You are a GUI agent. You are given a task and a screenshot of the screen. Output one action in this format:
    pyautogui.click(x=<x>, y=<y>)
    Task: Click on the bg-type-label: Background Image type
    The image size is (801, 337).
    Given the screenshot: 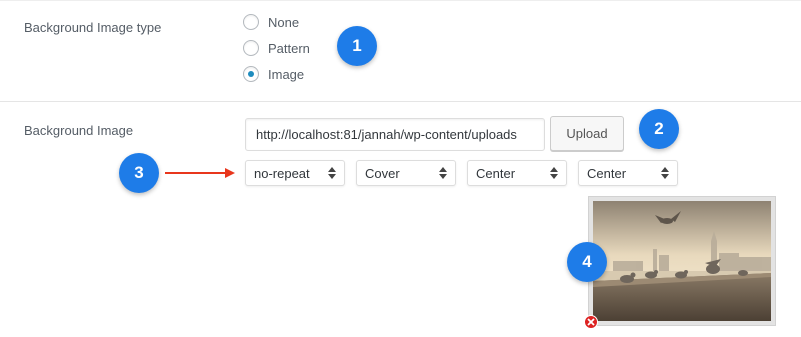 What is the action you would take?
    pyautogui.click(x=93, y=27)
    